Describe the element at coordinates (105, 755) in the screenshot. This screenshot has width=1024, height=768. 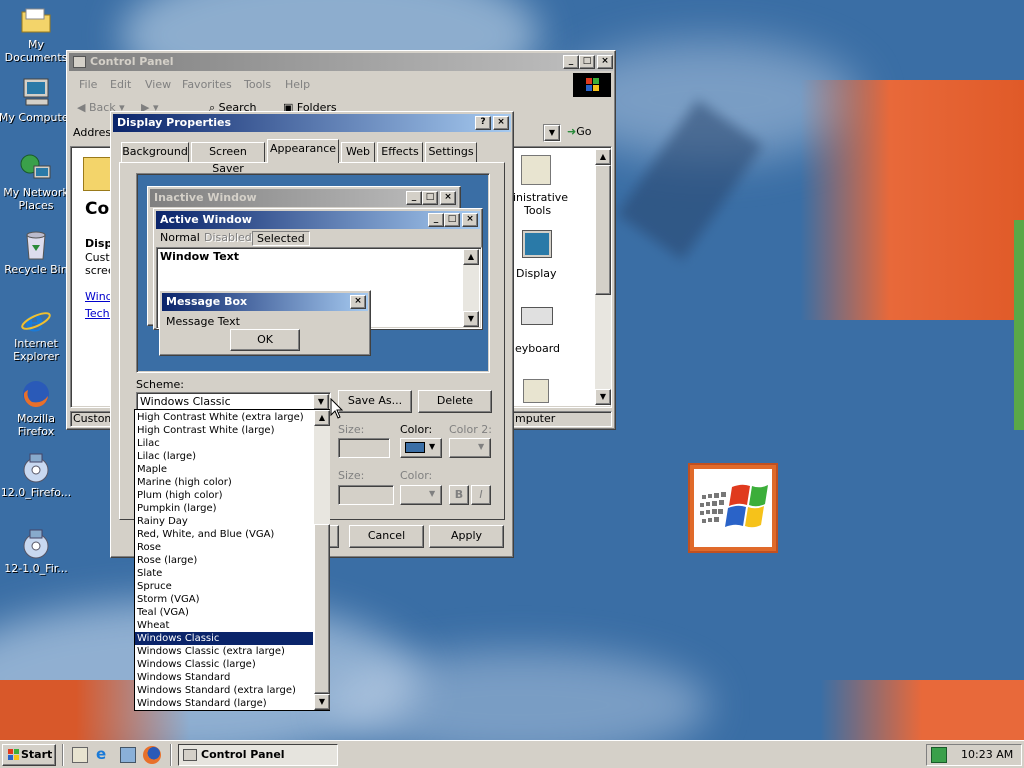
I see `ie-icon: e` at that location.